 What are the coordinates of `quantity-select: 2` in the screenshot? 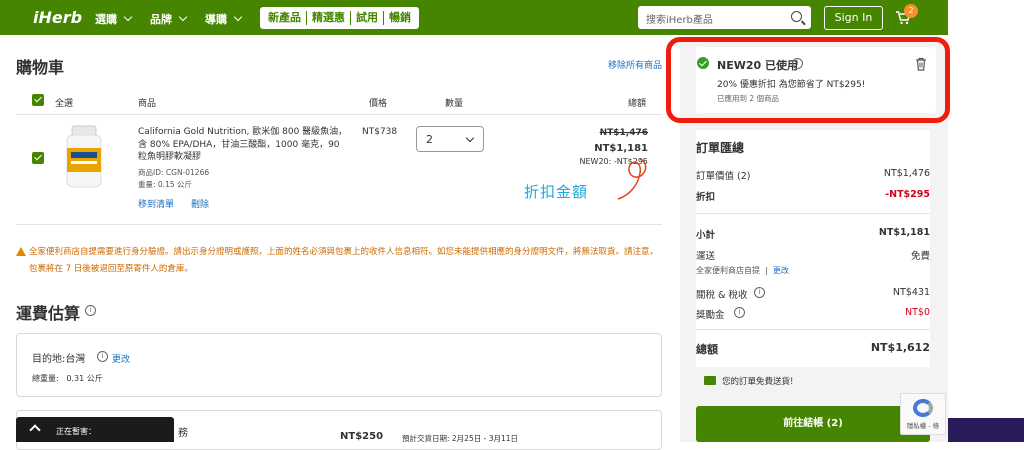 It's located at (450, 139).